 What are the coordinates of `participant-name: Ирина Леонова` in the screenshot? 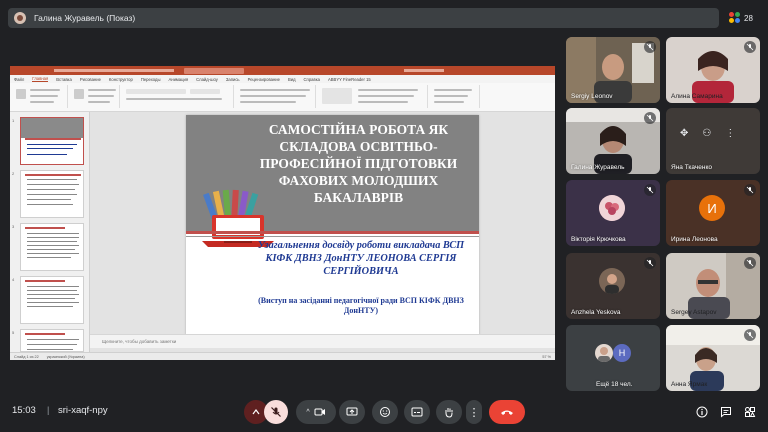 It's located at (694, 239).